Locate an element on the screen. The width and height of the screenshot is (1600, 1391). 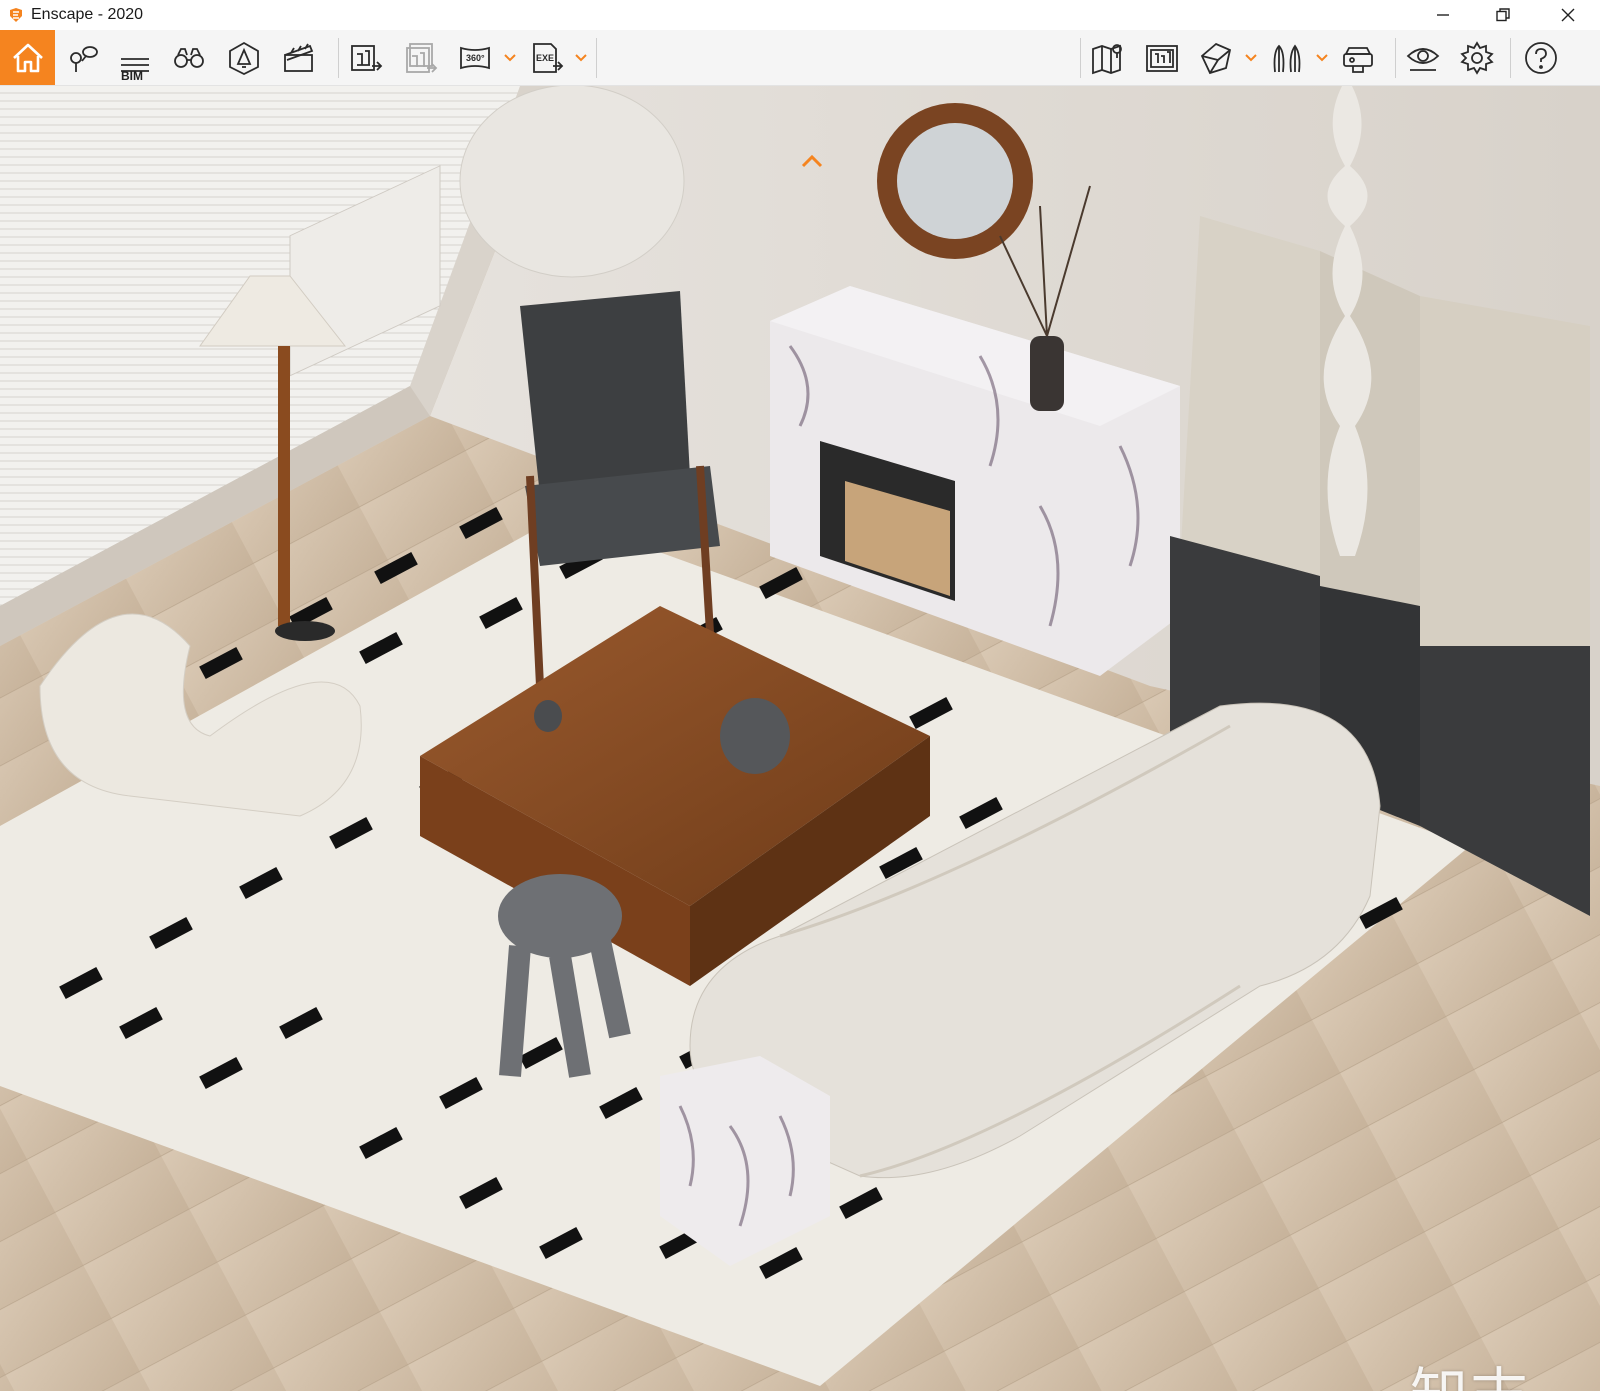
asset-library-icon is located at coordinates (244, 58).